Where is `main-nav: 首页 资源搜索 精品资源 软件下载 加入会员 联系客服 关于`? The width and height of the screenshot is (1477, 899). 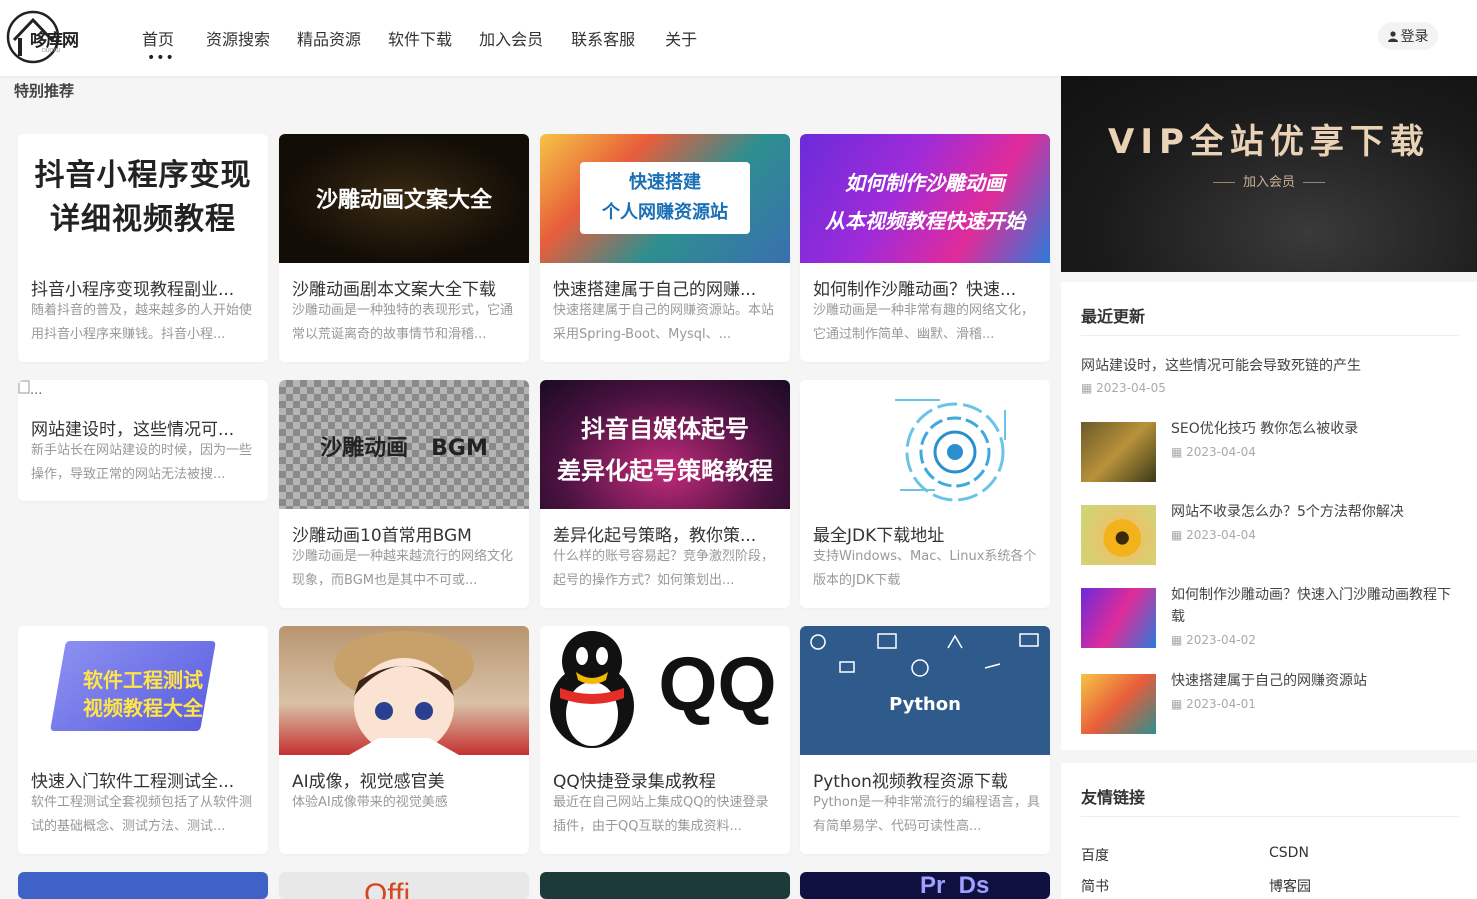
main-nav: 首页 资源搜索 精品资源 软件下载 加入会员 联系客服 关于 is located at coordinates (419, 38).